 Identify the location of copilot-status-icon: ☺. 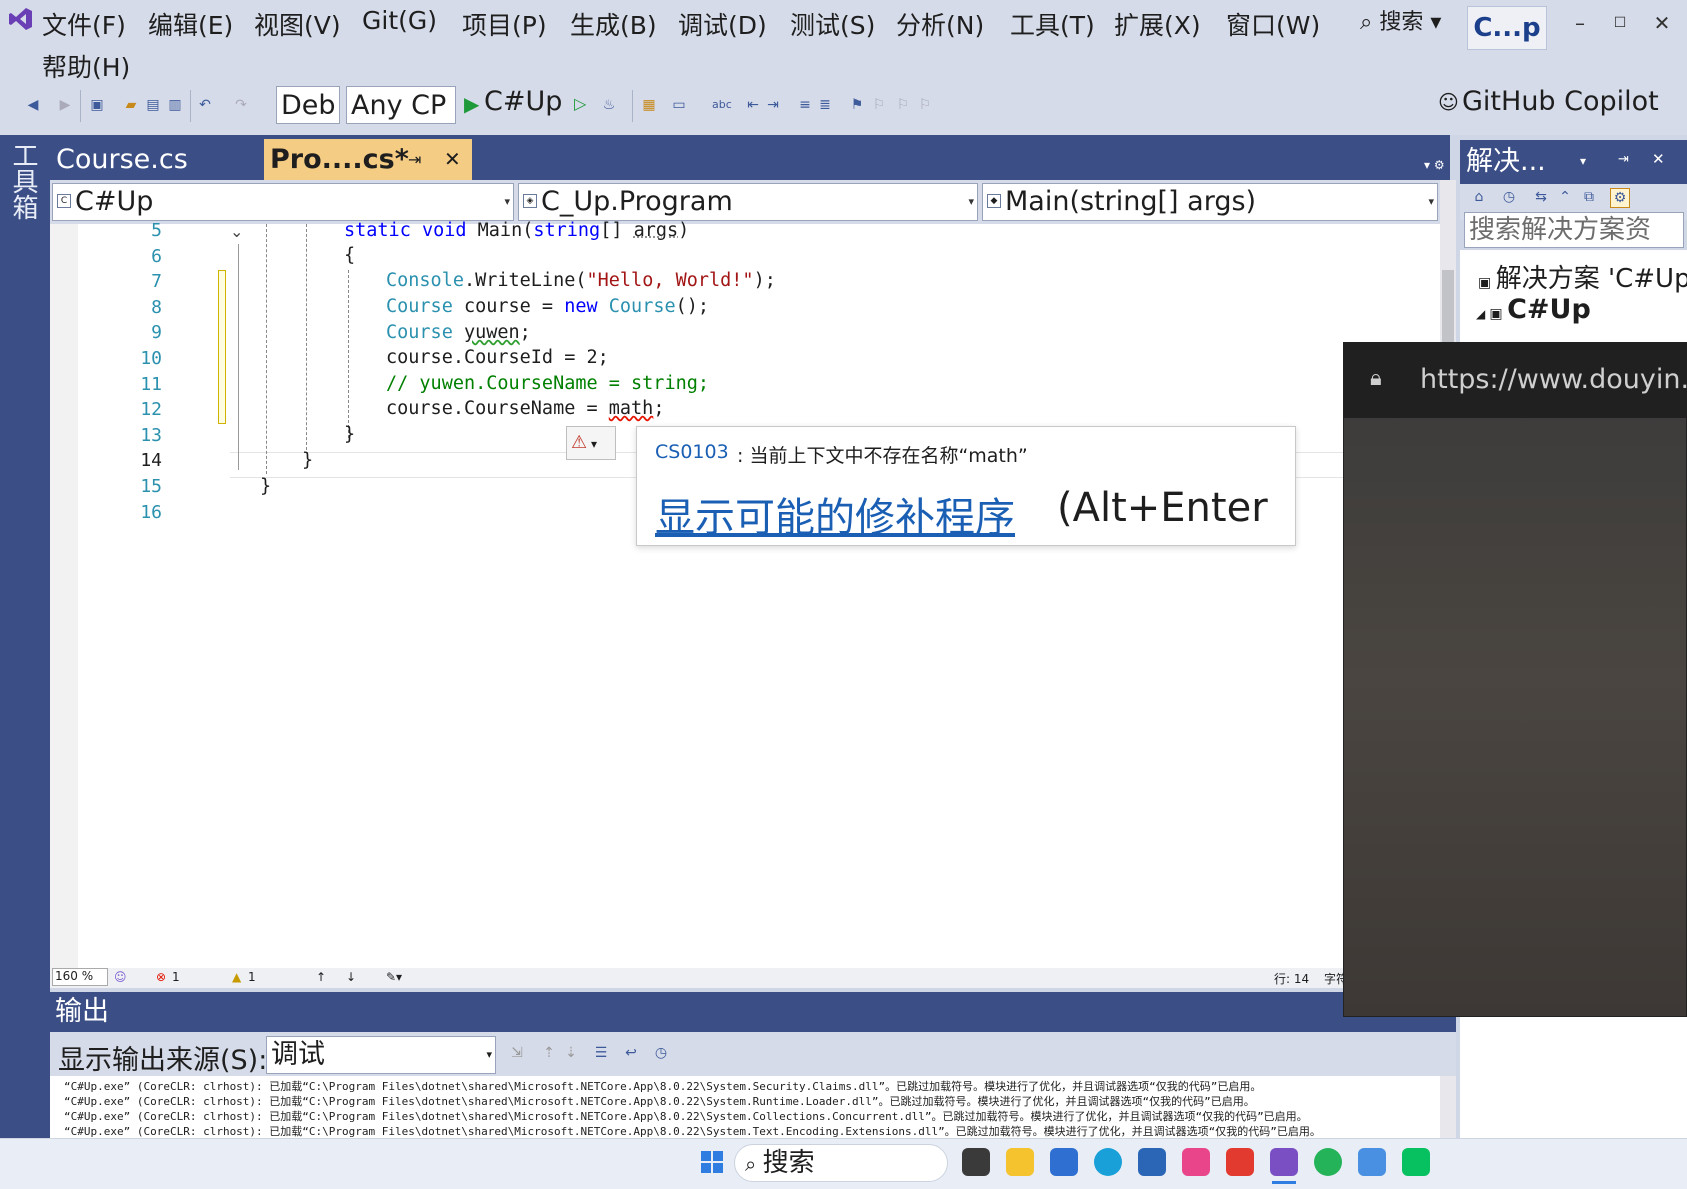
(120, 977).